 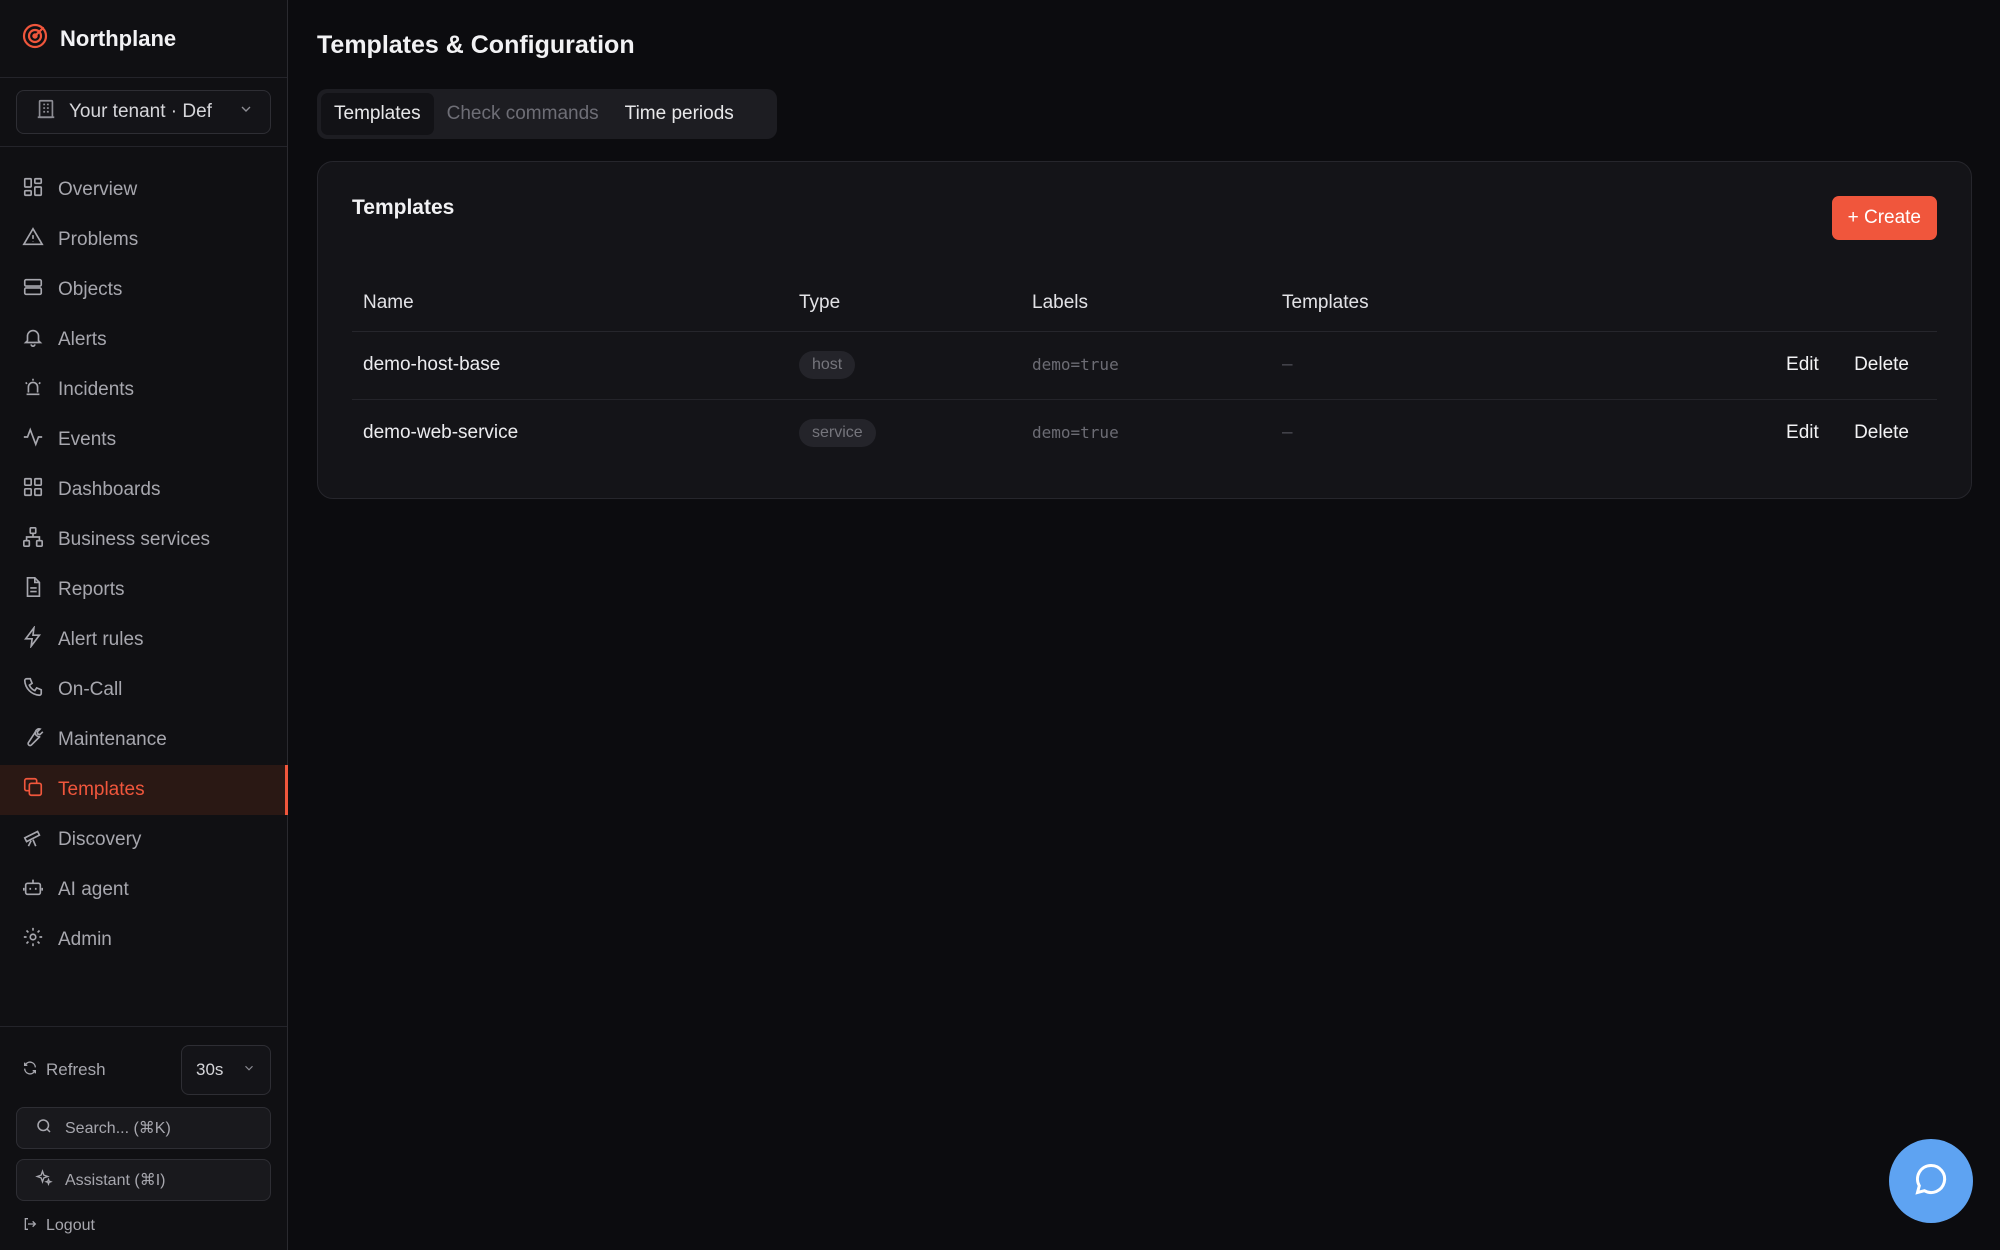 What do you see at coordinates (143, 1226) in the screenshot?
I see `logout-button: Logout` at bounding box center [143, 1226].